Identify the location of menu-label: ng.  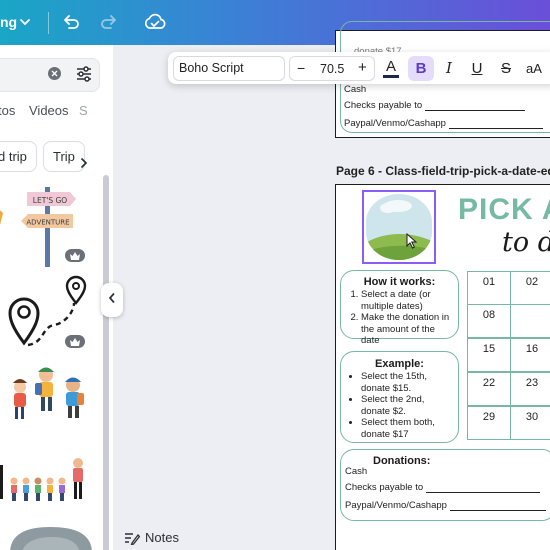
(8, 22).